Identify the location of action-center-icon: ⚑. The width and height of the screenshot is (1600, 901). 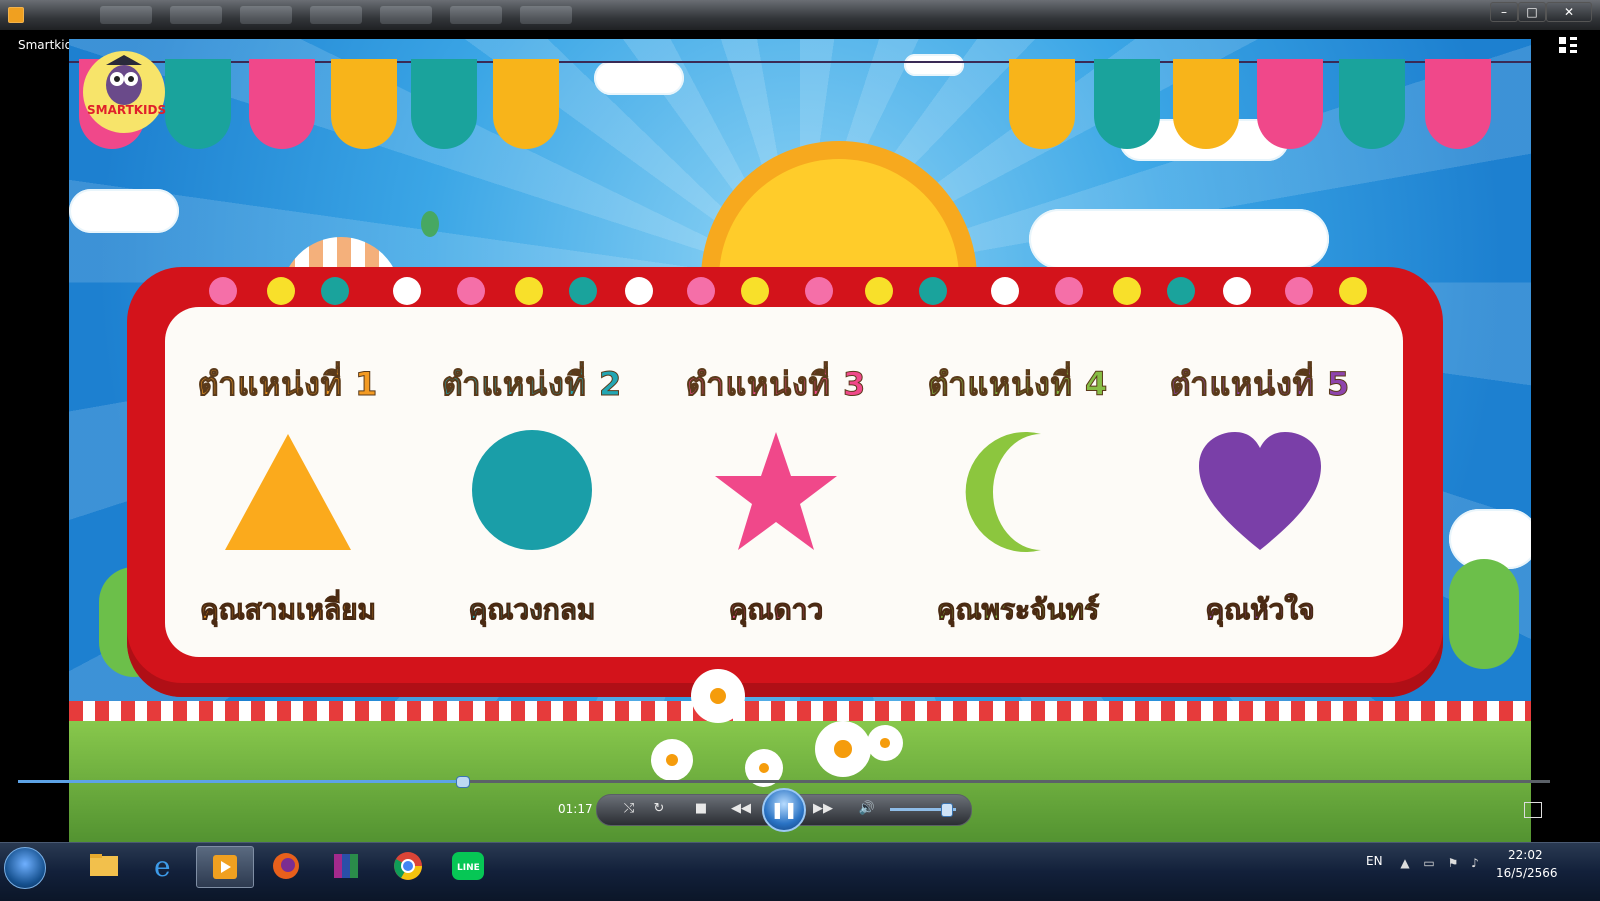
(1453, 863).